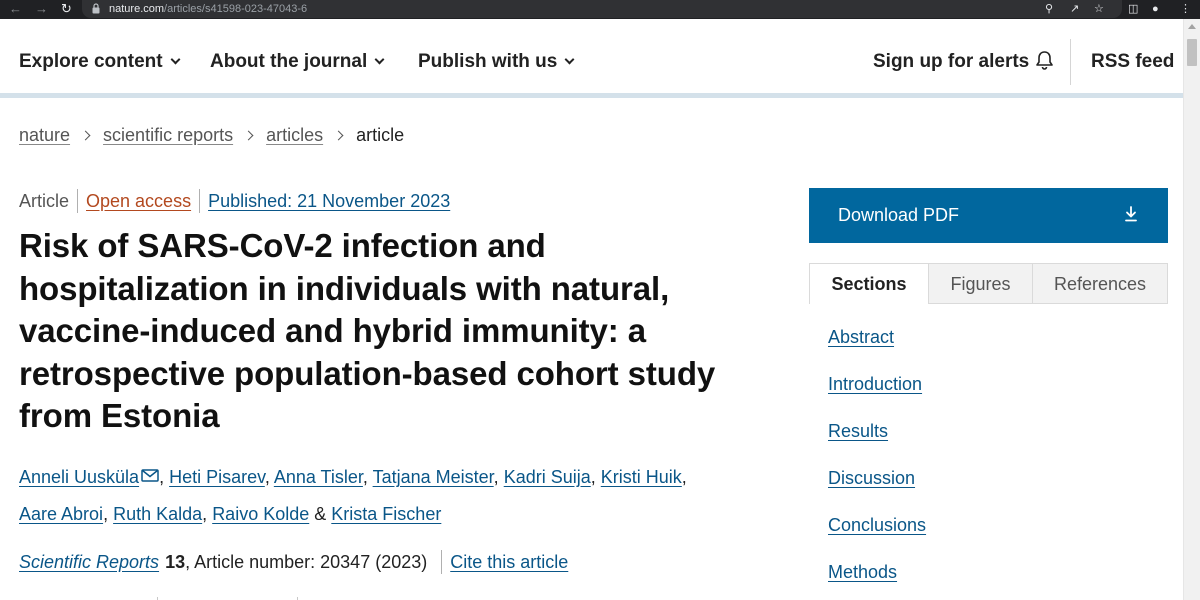 Image resolution: width=1200 pixels, height=600 pixels. I want to click on sidebar-icon: ◫, so click(1133, 9).